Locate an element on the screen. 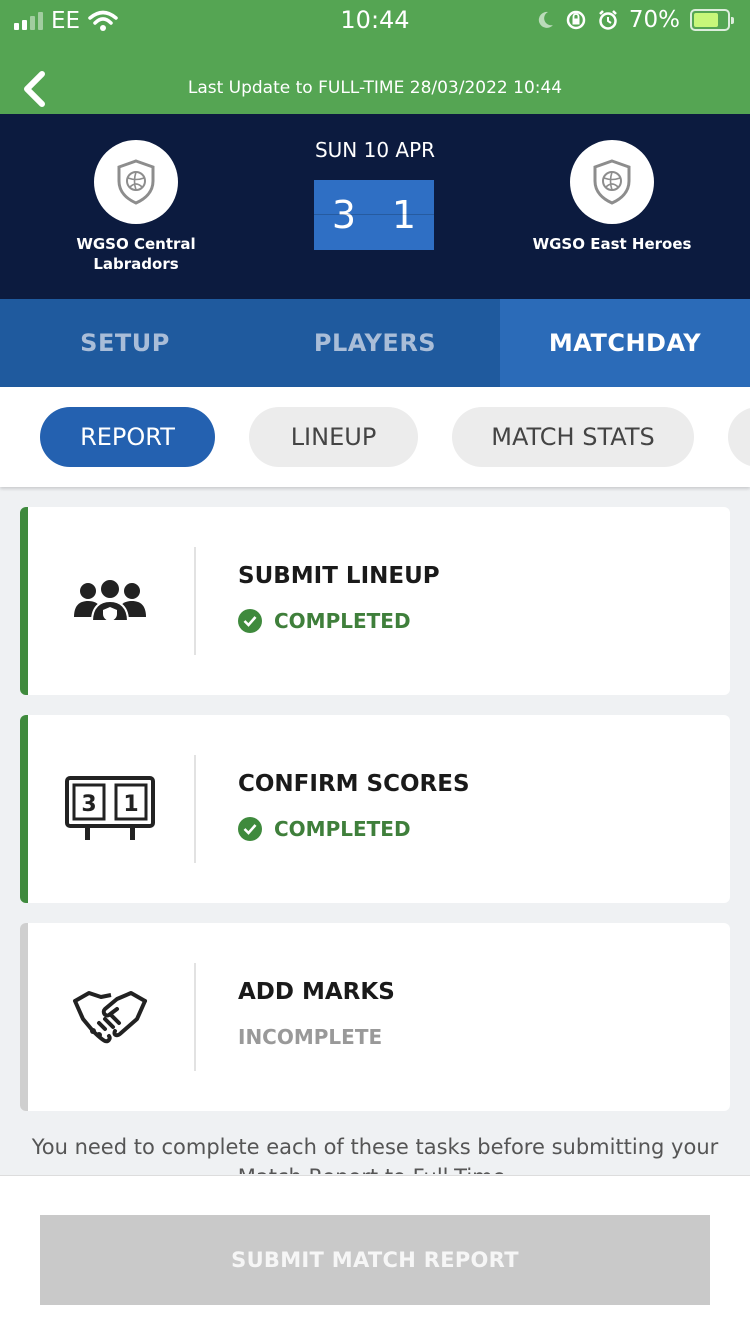 Image resolution: width=750 pixels, height=1334 pixels. away-team-name: WGSO East Heroes is located at coordinates (612, 244).